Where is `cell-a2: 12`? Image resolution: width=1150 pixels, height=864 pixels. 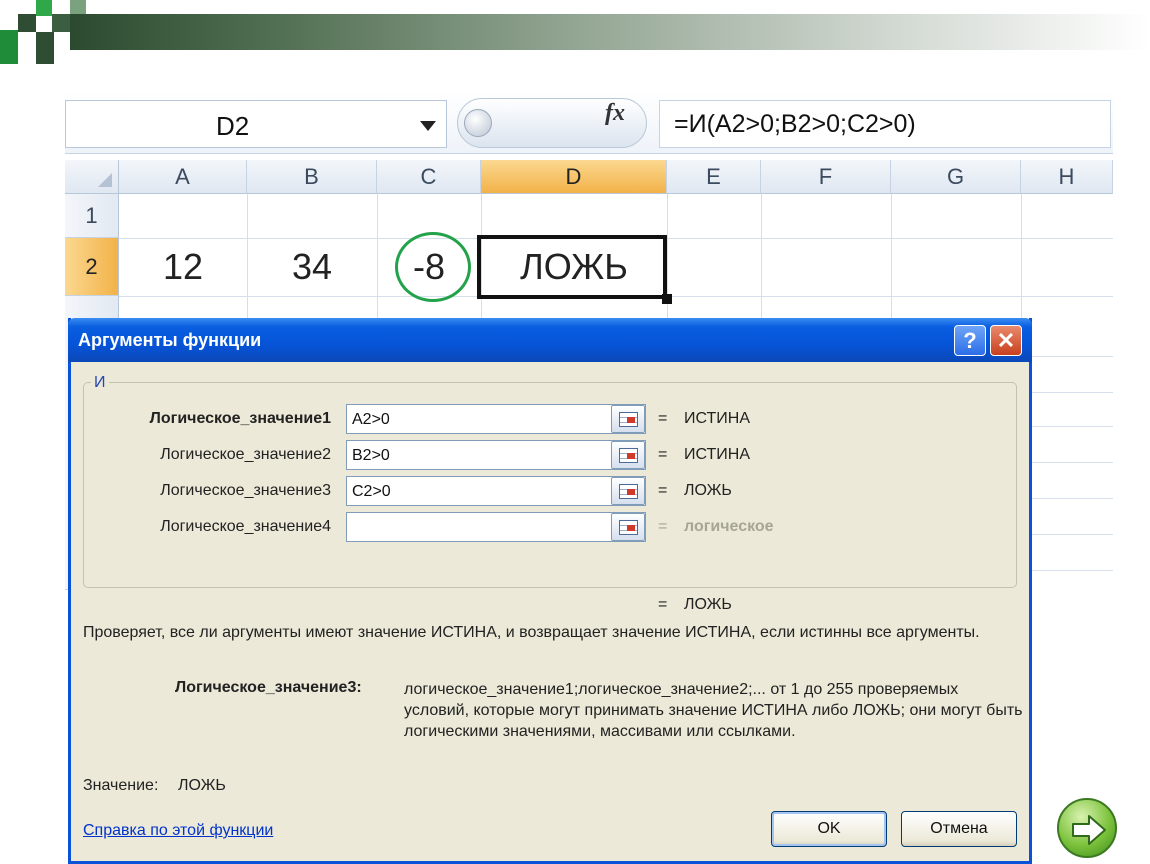
cell-a2: 12 is located at coordinates (183, 267).